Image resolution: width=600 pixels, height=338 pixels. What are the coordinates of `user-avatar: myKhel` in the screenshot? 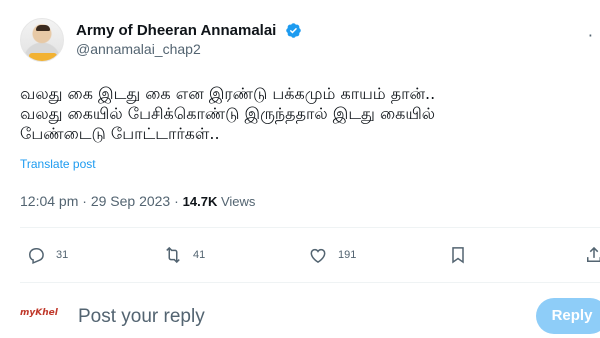 It's located at (40, 315).